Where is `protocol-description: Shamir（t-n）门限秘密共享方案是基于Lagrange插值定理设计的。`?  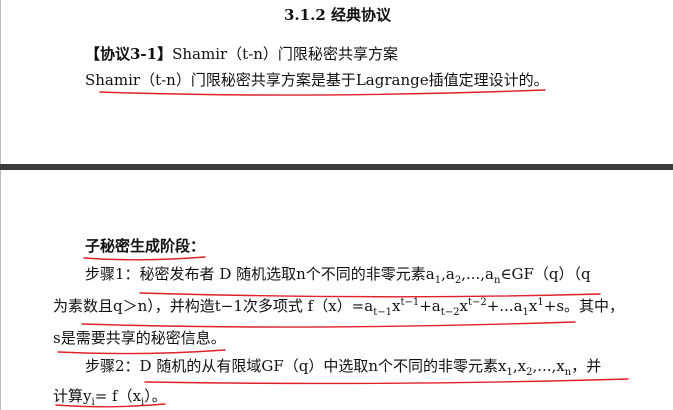 protocol-description: Shamir（t-n）门限秘密共享方案是基于Lagrange插值定理设计的。 is located at coordinates (317, 80).